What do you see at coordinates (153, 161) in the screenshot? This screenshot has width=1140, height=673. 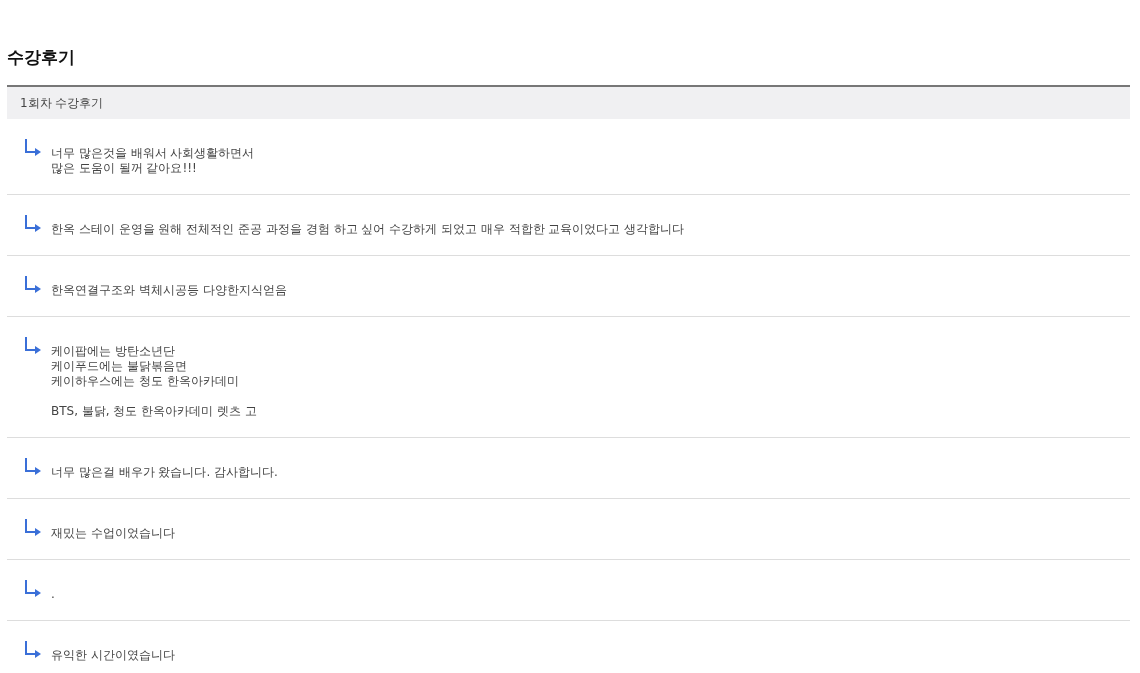 I see `review-text: 너무 많은것을 배워서 사회생활하면서 많은 도움이 될꺼 같아요!!!` at bounding box center [153, 161].